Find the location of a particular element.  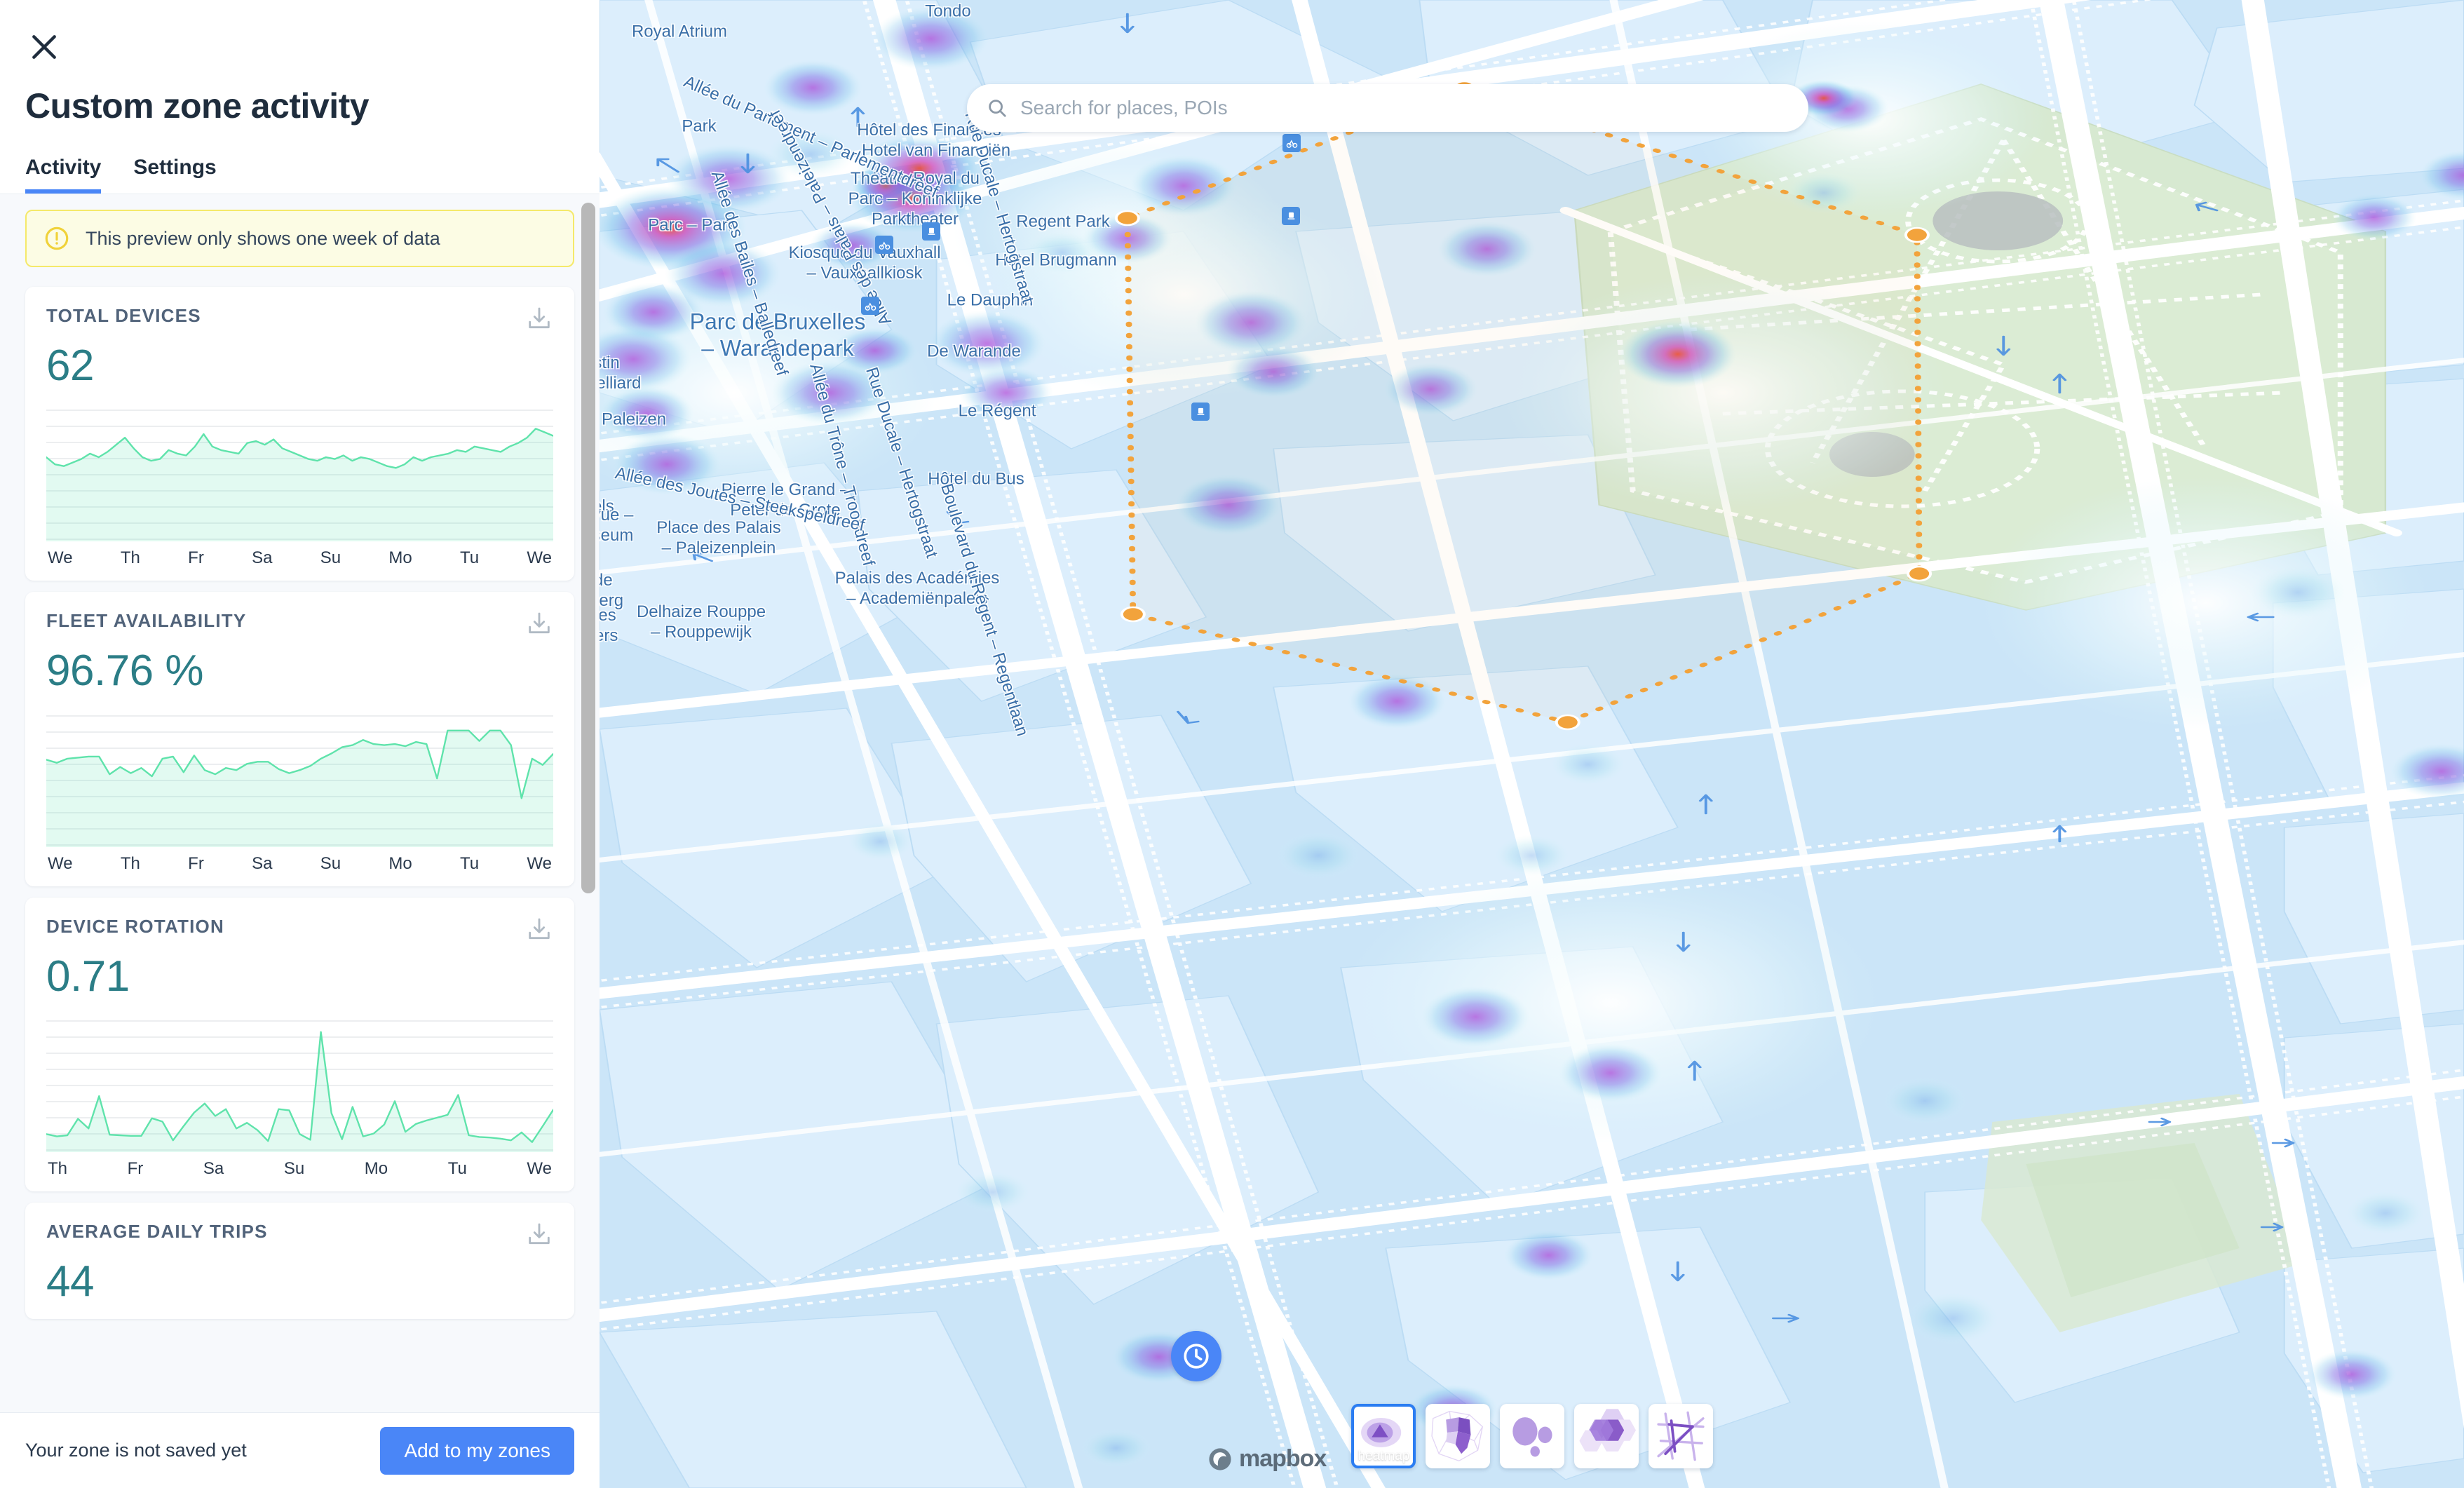

panel-tabs: Activity Settings is located at coordinates (299, 175).